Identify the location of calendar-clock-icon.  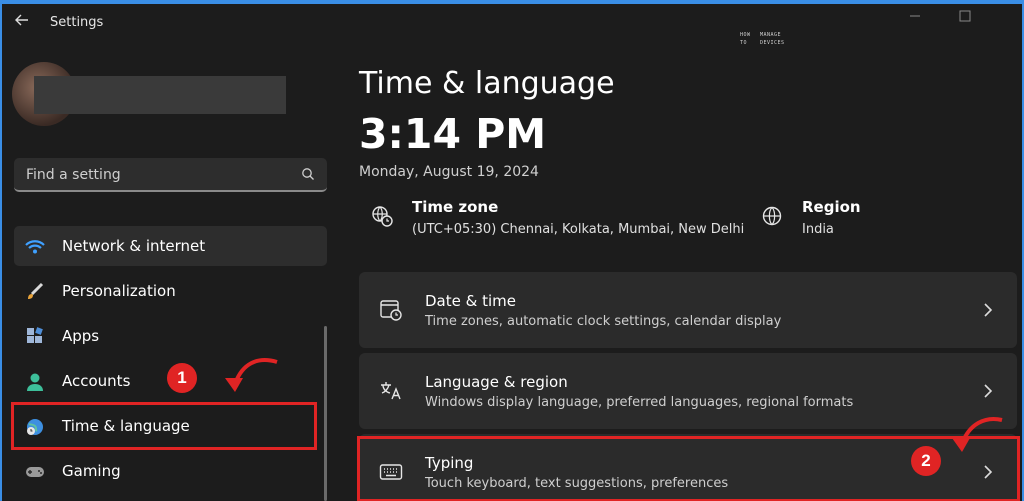
(391, 310).